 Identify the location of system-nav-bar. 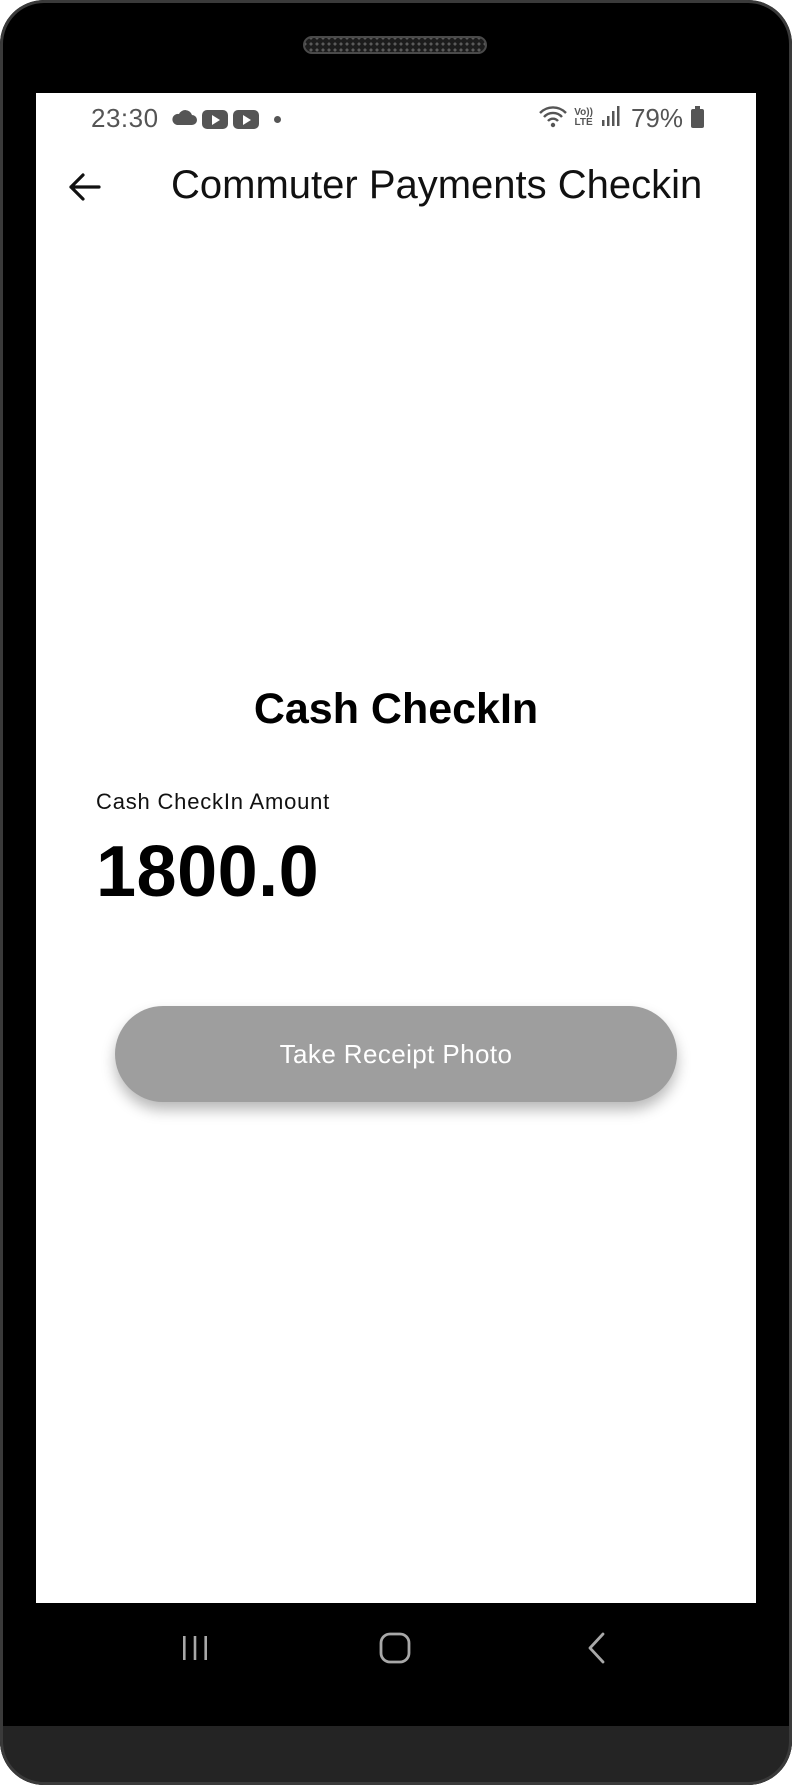
(396, 1648).